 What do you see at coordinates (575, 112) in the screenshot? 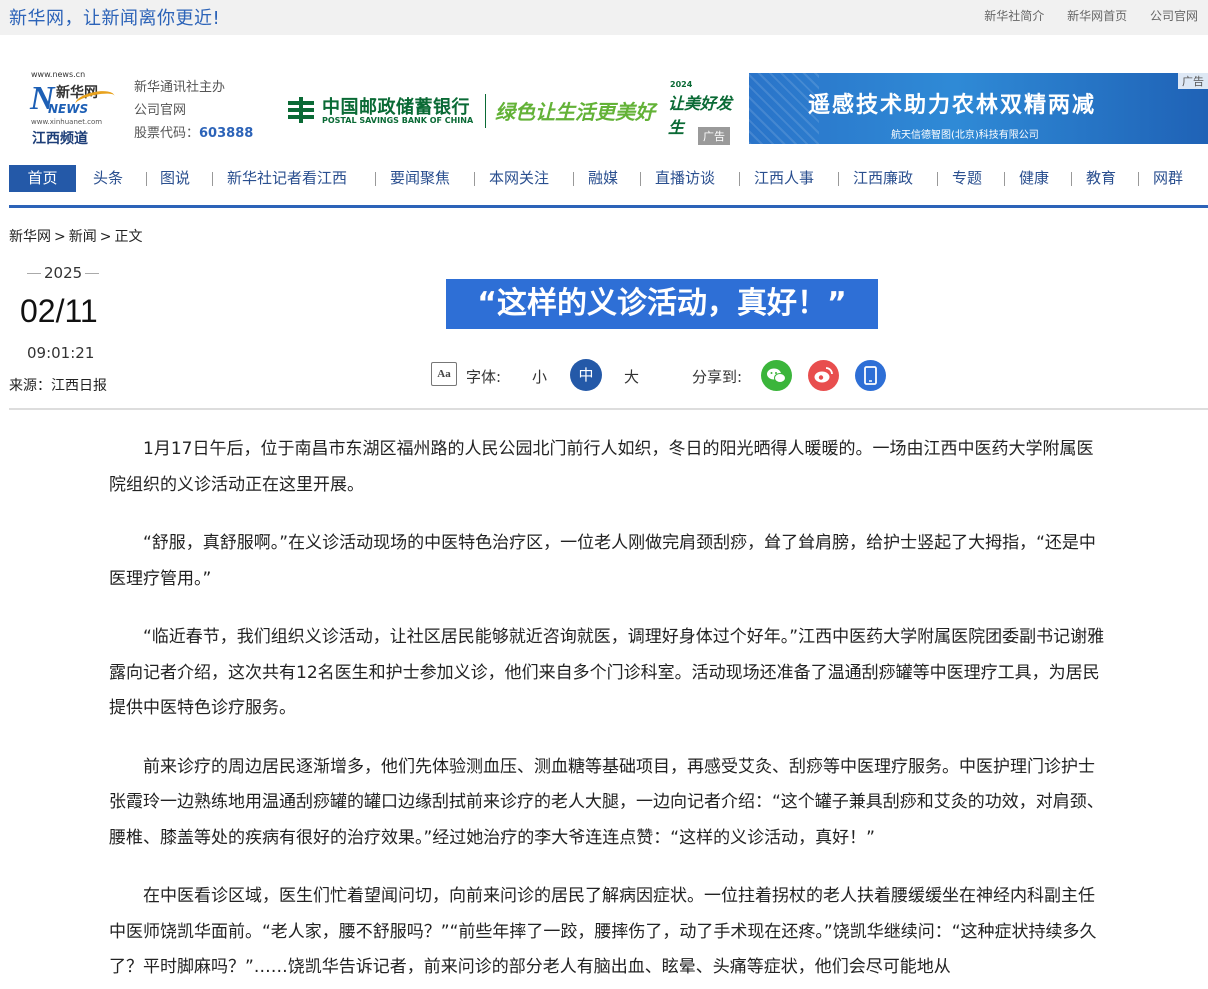
I see `psbc-slogan: 绿色让生活更美好` at bounding box center [575, 112].